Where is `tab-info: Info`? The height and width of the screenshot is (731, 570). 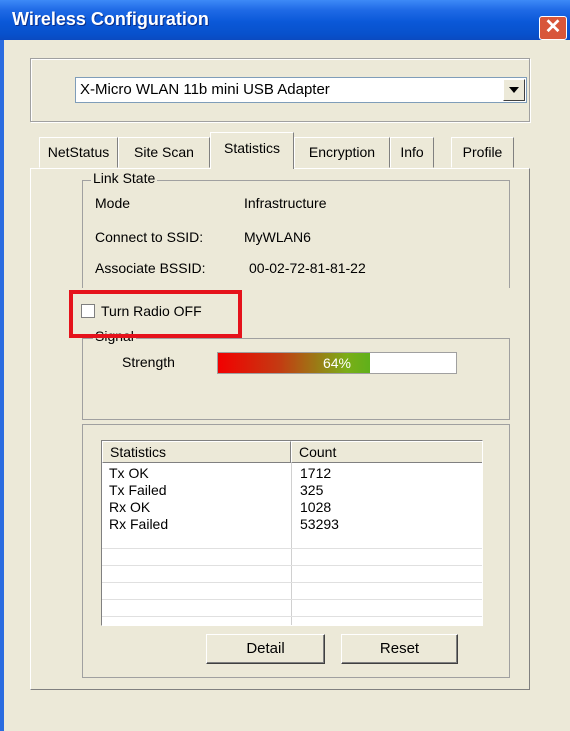
tab-info: Info is located at coordinates (412, 152).